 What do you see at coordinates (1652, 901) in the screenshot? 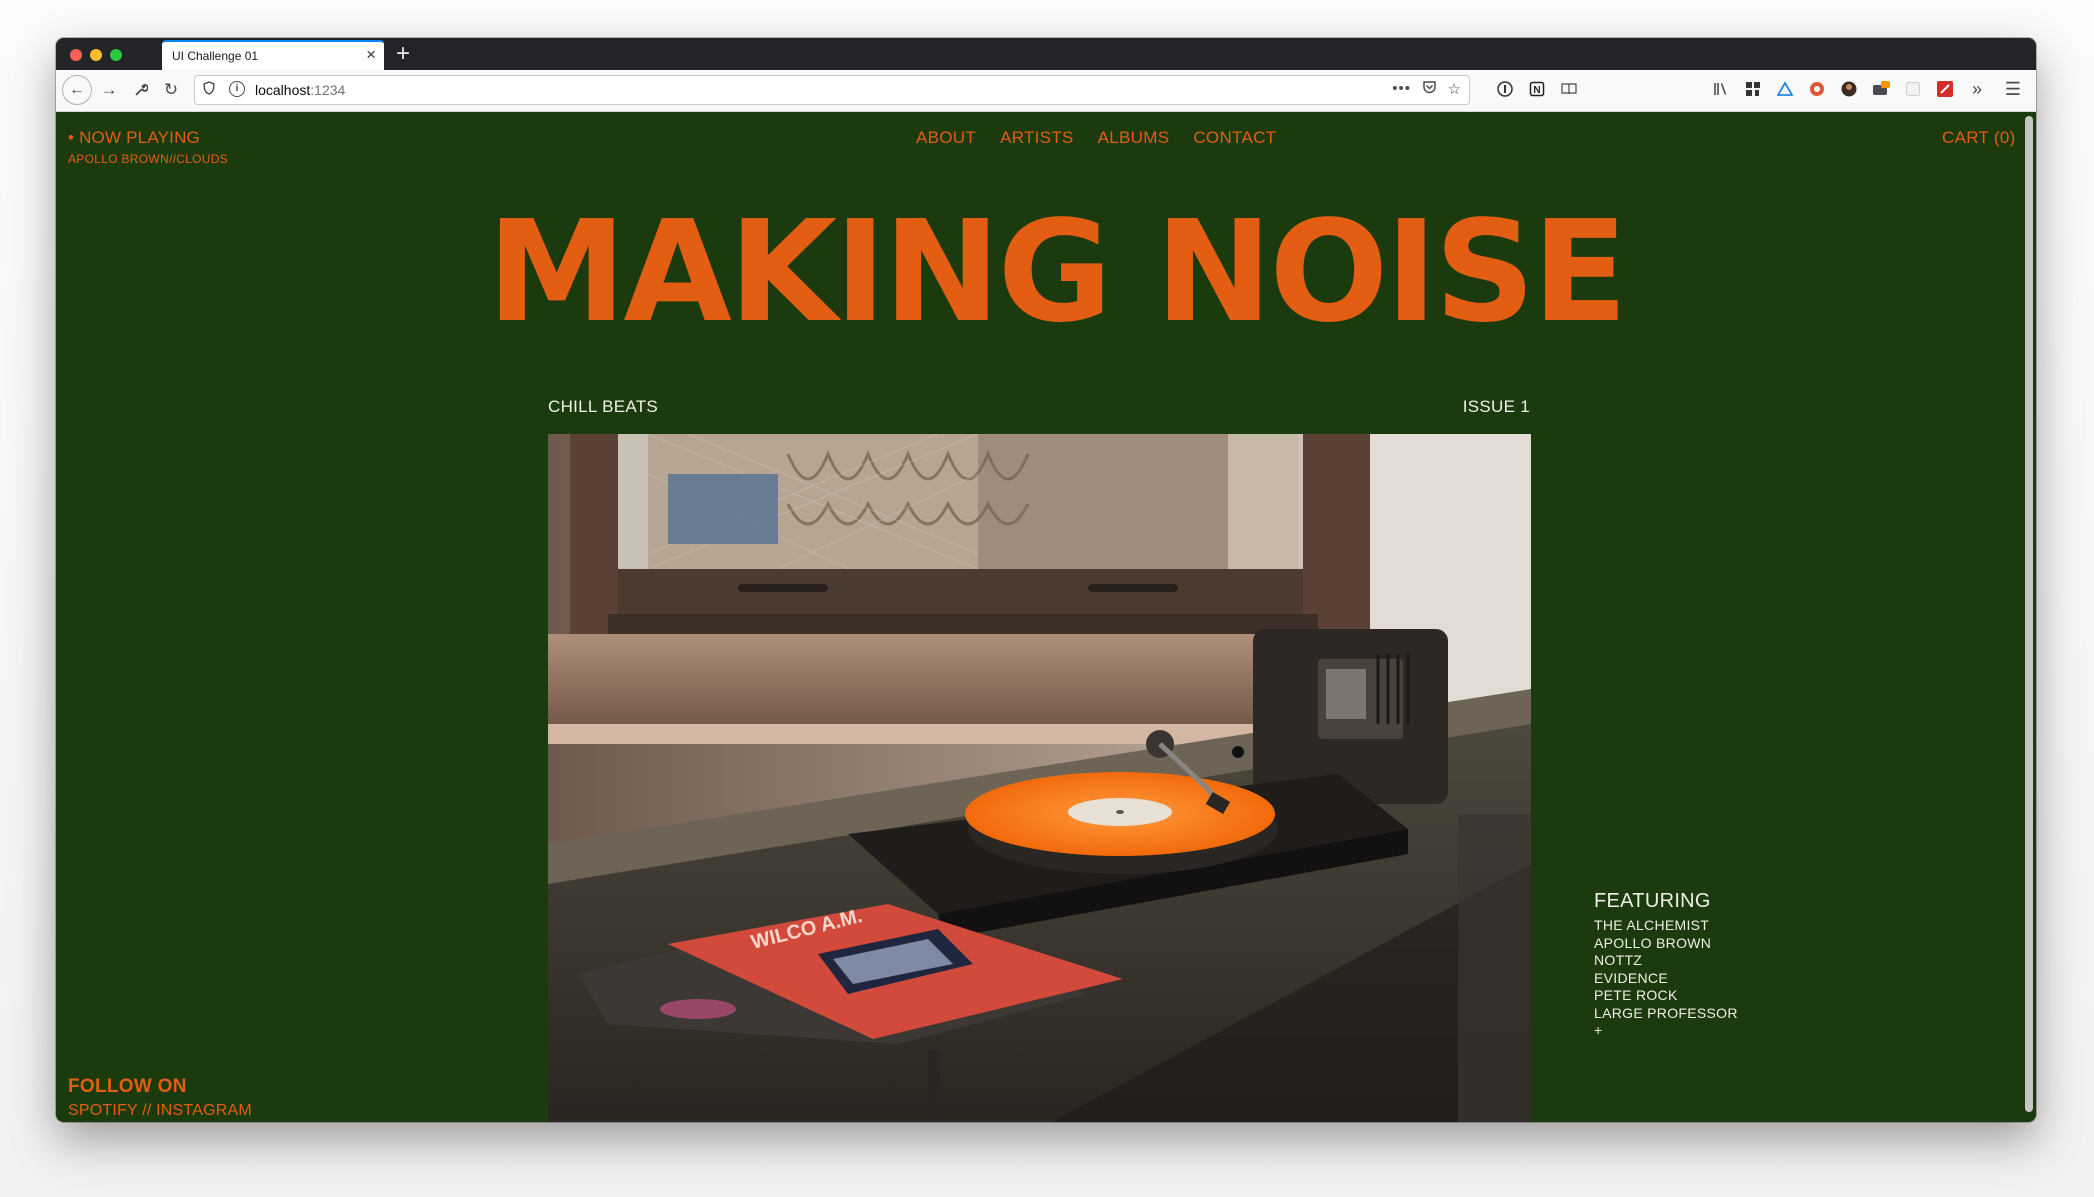
I see `featuring-title: FEATURING` at bounding box center [1652, 901].